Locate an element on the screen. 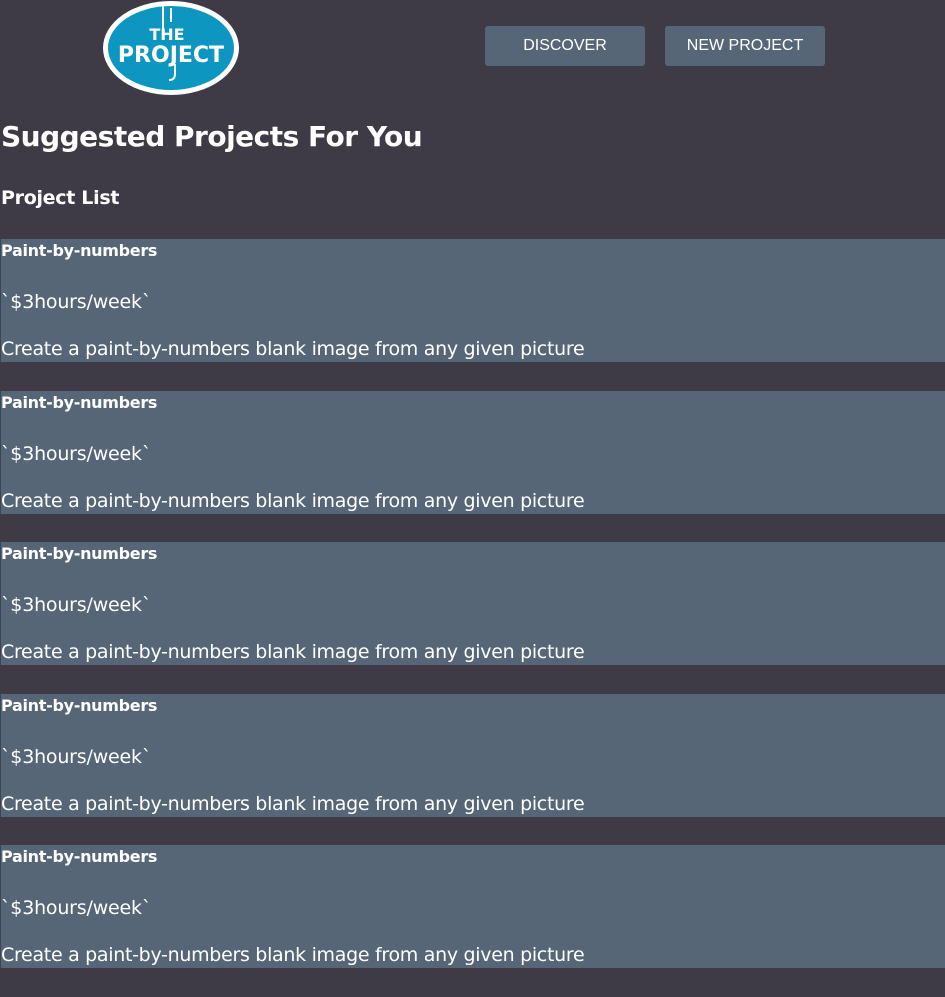 Image resolution: width=945 pixels, height=997 pixels. page-title: Suggested Projects For You is located at coordinates (212, 136).